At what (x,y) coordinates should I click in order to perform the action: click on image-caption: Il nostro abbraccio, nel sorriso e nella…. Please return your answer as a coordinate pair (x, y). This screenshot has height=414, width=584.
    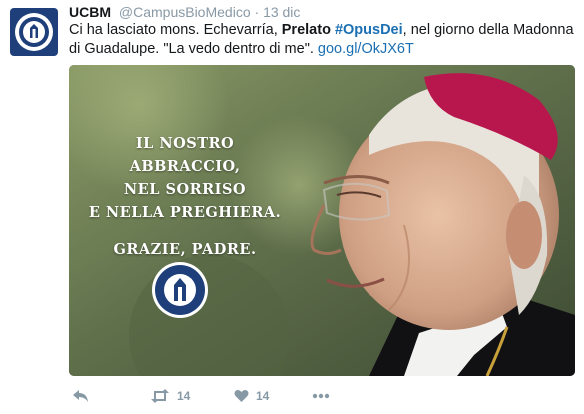
    Looking at the image, I should click on (185, 196).